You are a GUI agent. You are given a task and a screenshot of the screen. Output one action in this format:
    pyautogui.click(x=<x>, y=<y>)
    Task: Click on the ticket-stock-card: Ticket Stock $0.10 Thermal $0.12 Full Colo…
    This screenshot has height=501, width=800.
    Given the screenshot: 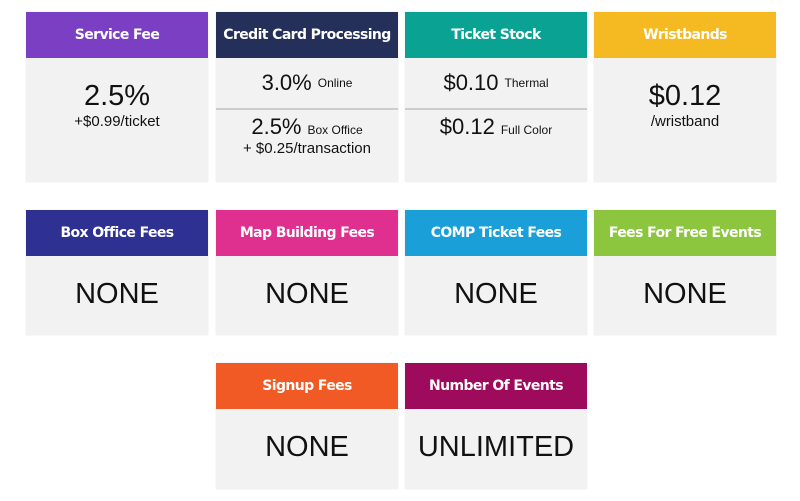 What is the action you would take?
    pyautogui.click(x=496, y=97)
    